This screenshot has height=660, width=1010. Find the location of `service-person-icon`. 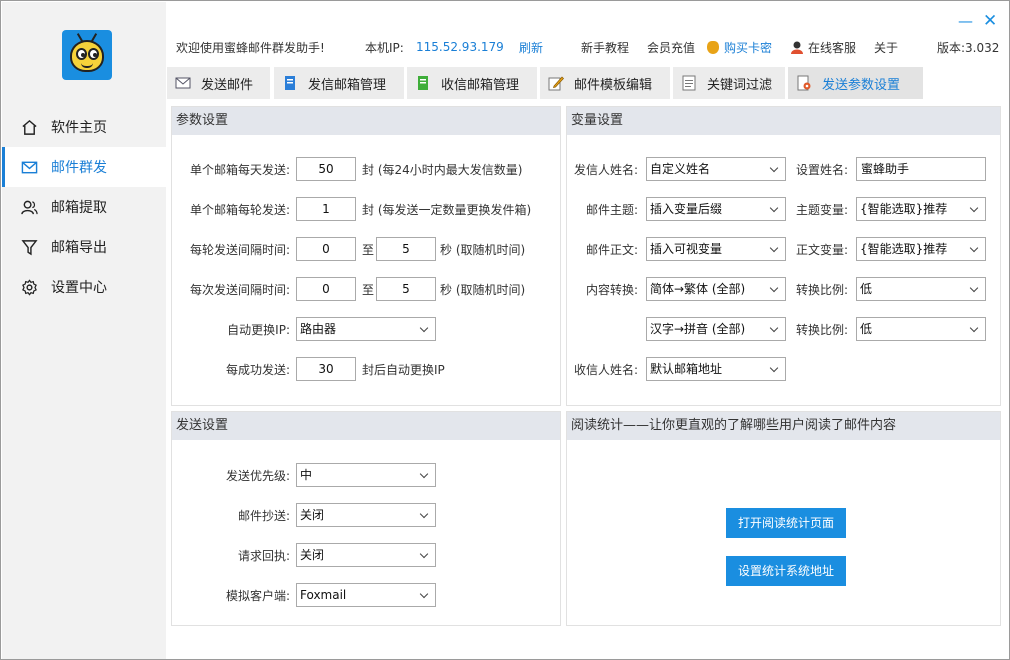

service-person-icon is located at coordinates (797, 47).